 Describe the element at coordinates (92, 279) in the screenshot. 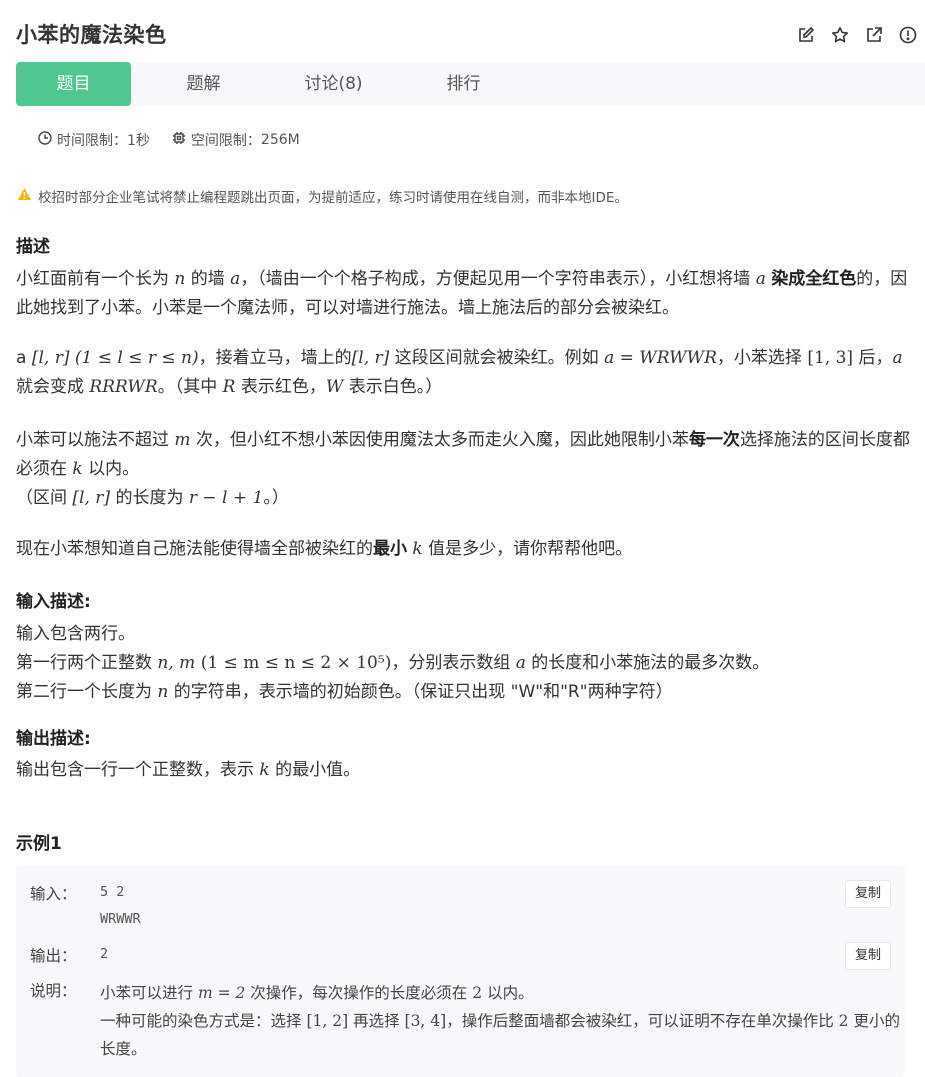

I see `text: 小红面前有一个长为` at that location.